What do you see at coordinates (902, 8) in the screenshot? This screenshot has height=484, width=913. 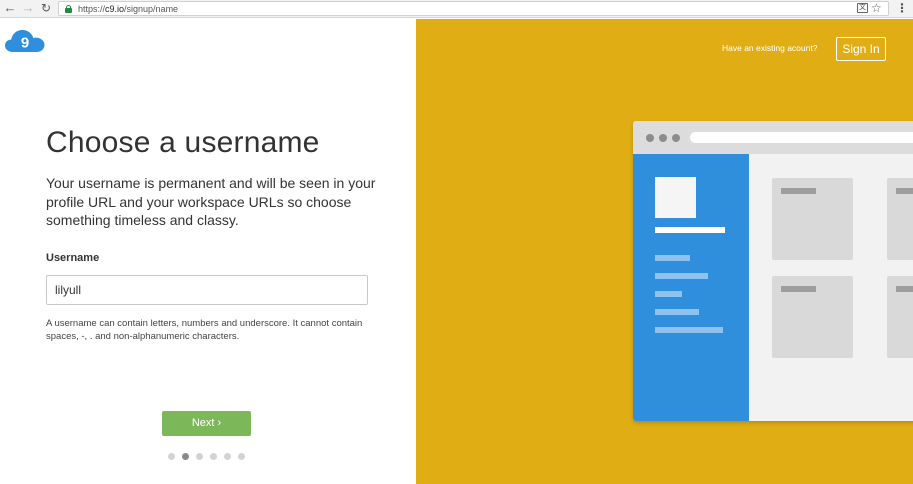 I see `menu-icon: ⋮` at bounding box center [902, 8].